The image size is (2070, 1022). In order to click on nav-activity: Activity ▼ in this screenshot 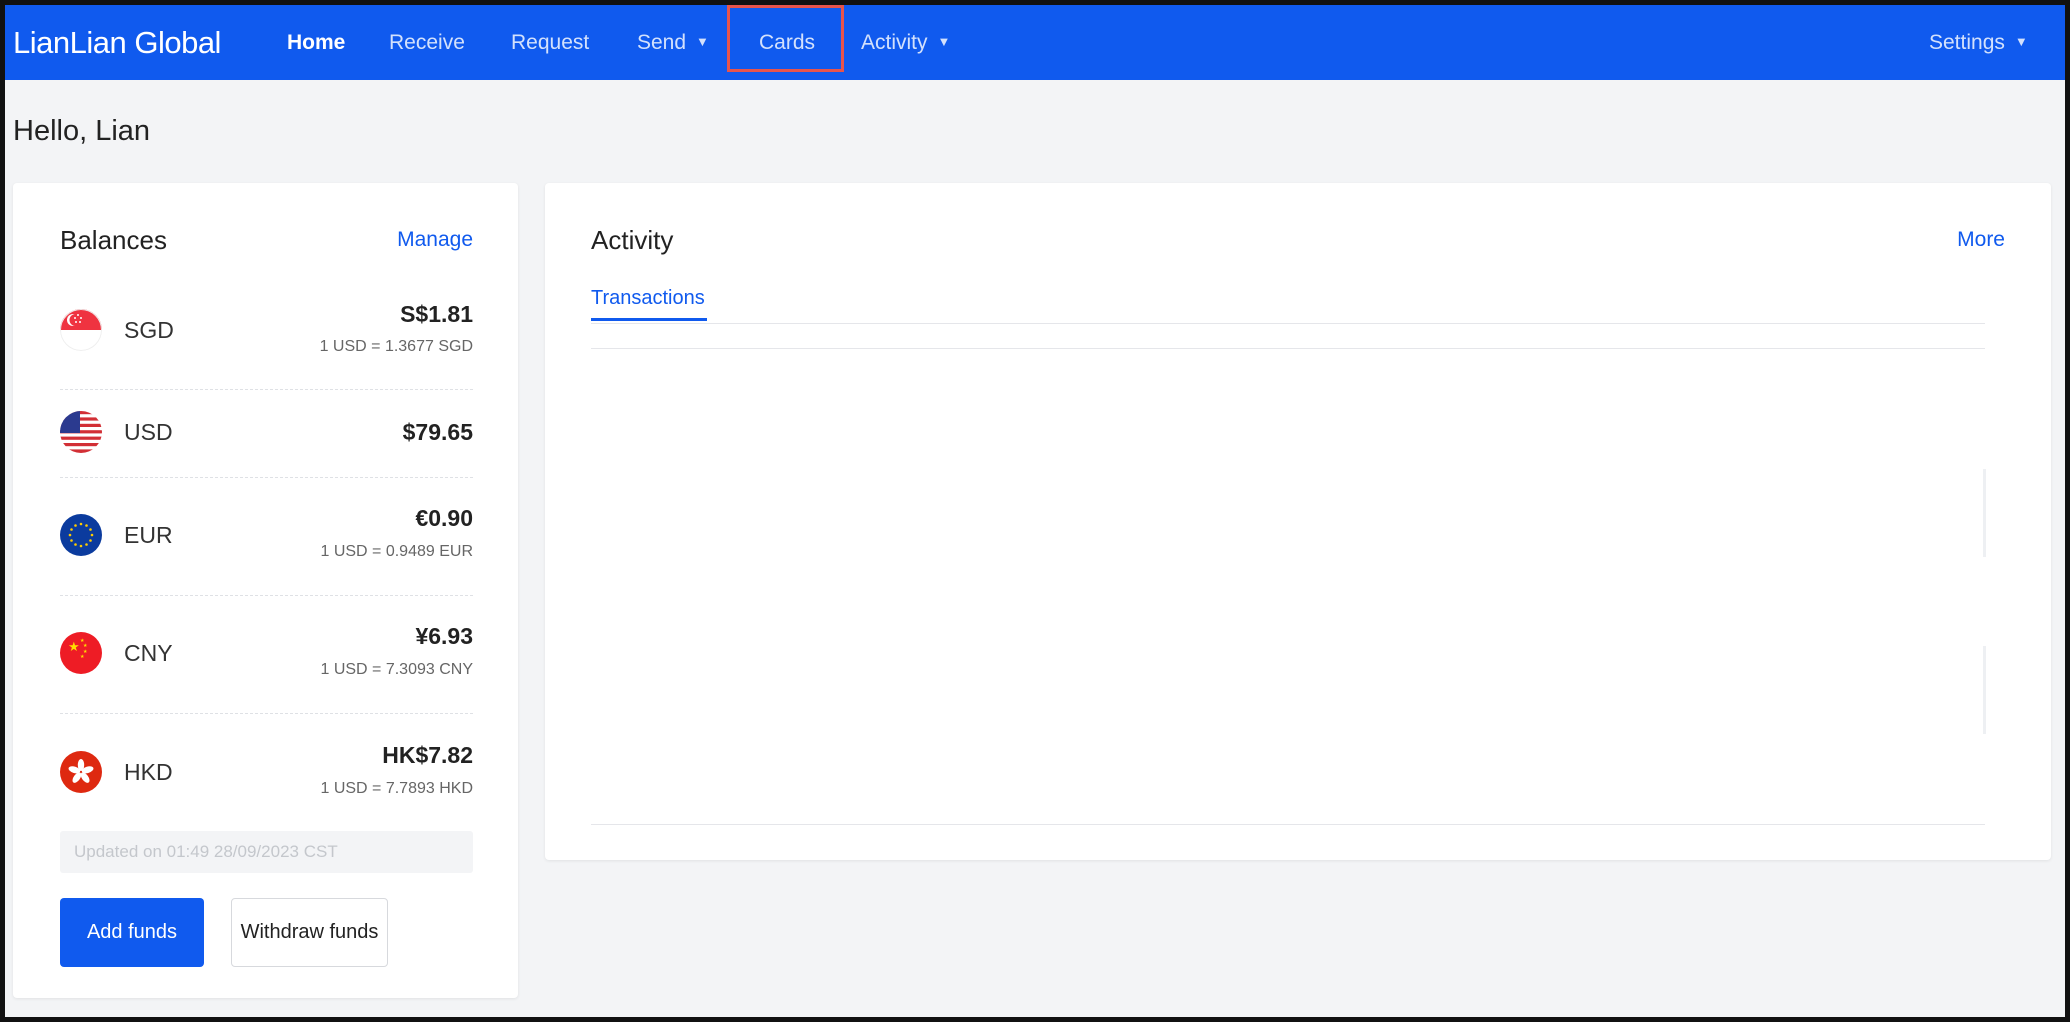, I will do `click(905, 42)`.